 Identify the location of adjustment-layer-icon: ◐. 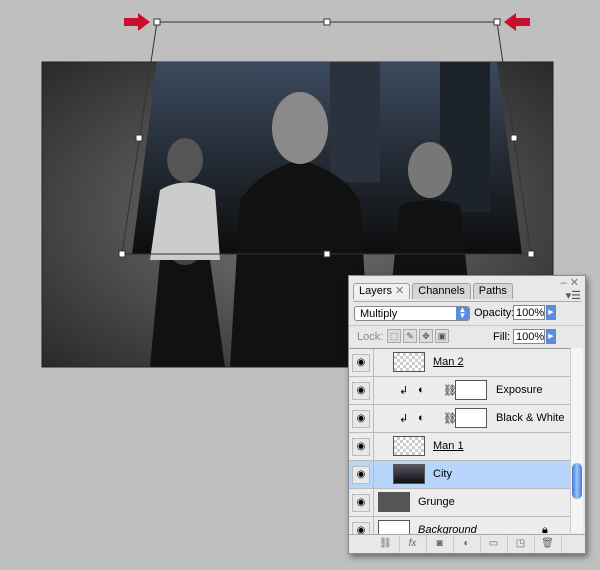
(467, 544).